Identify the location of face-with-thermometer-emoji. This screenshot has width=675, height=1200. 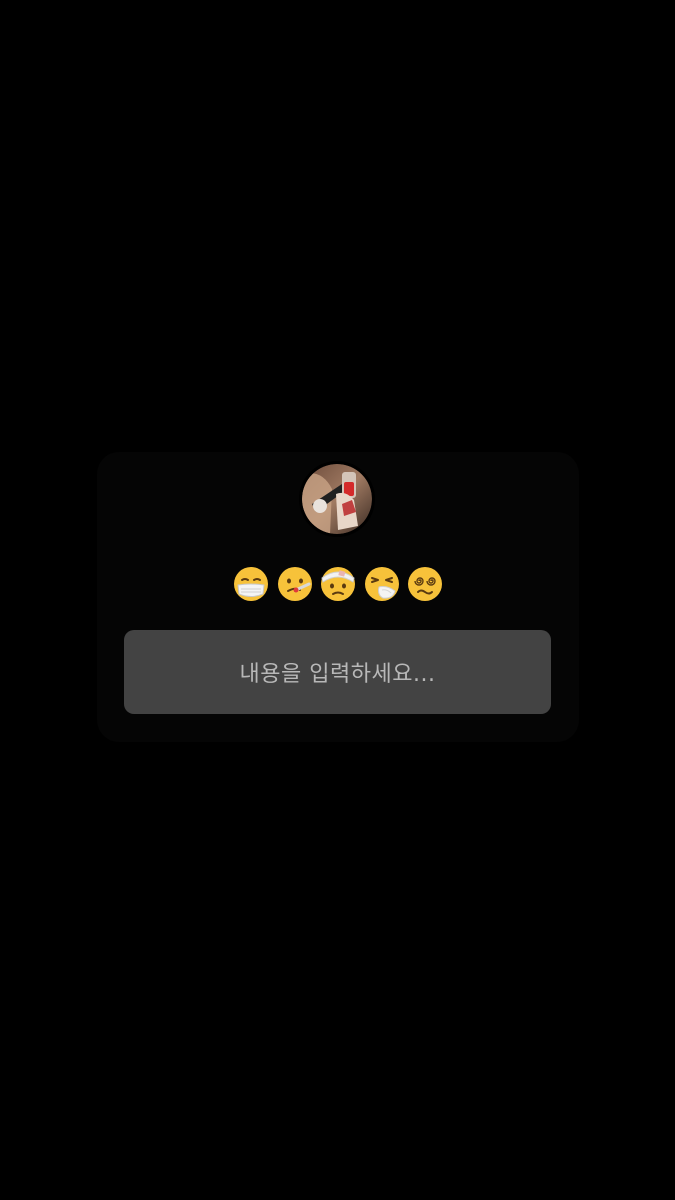
(295, 584).